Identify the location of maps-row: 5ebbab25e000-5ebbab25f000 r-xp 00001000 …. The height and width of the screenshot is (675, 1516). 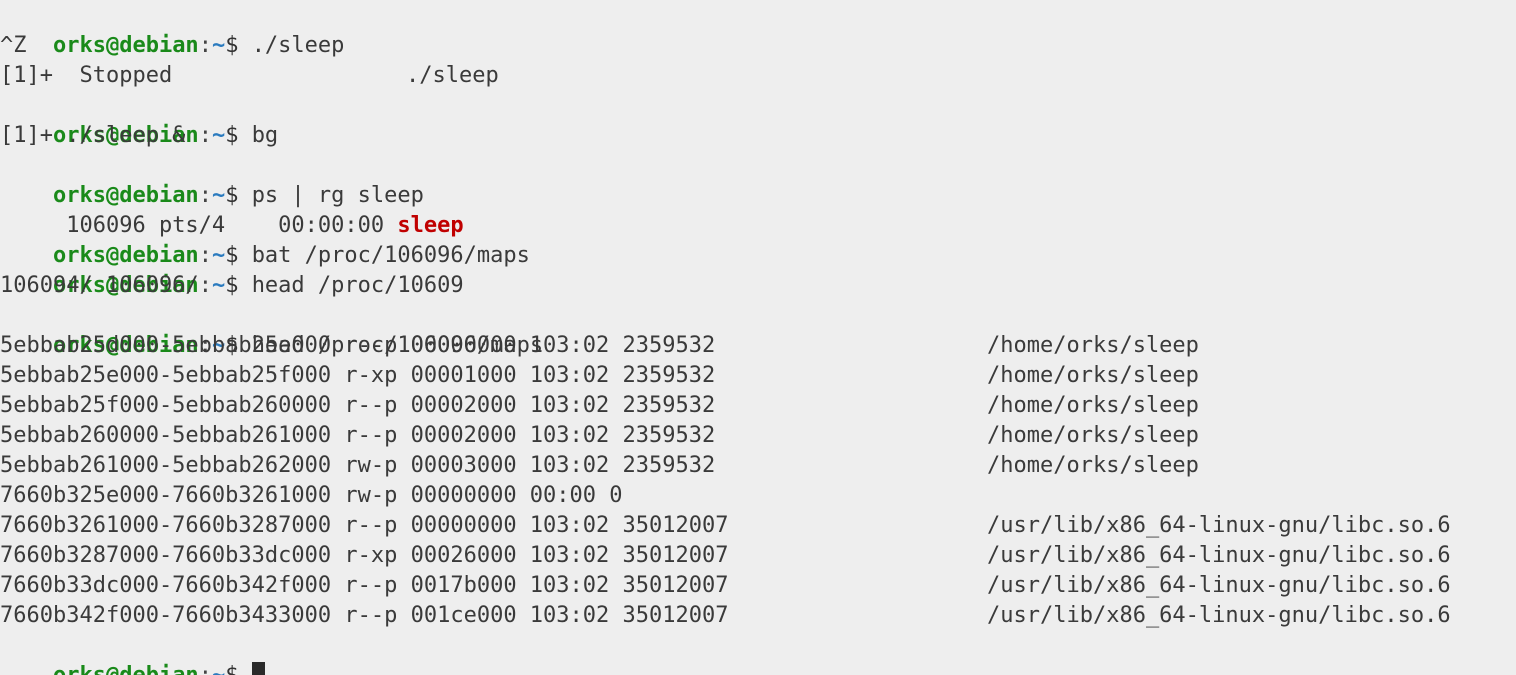
(758, 376).